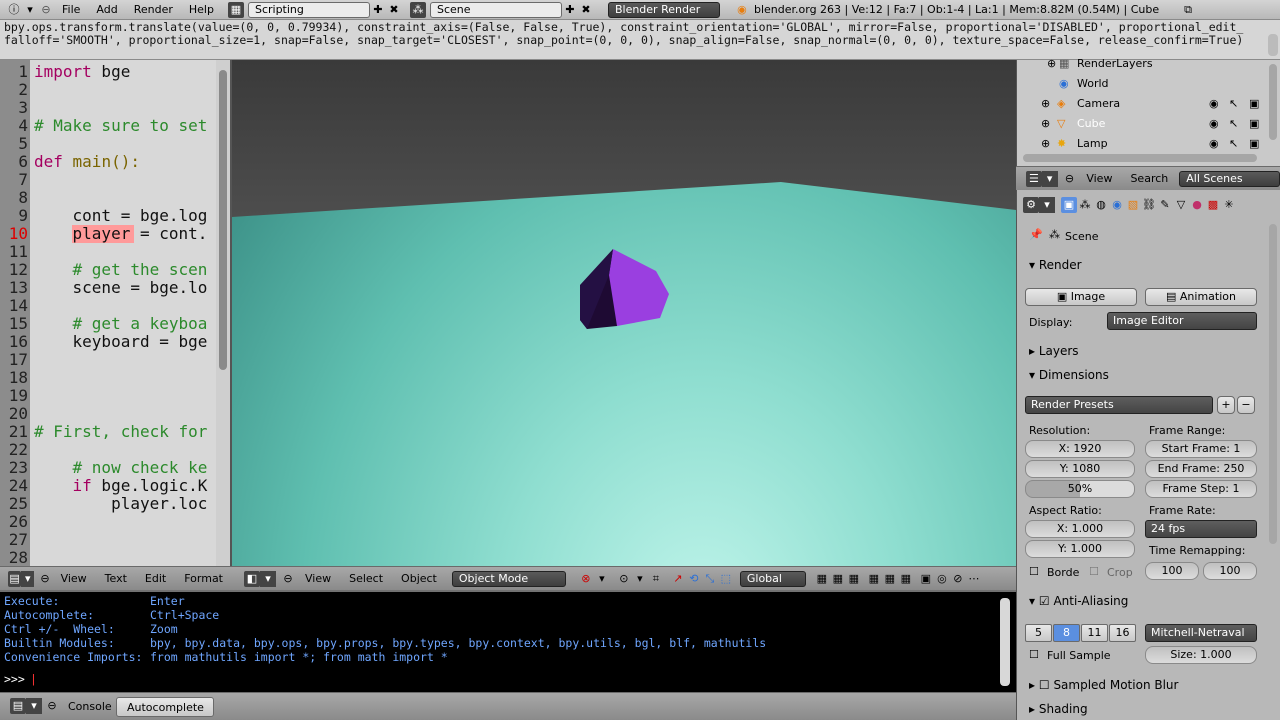 The height and width of the screenshot is (720, 1280). I want to click on render-layers-tab-icon: ⁂, so click(1085, 205).